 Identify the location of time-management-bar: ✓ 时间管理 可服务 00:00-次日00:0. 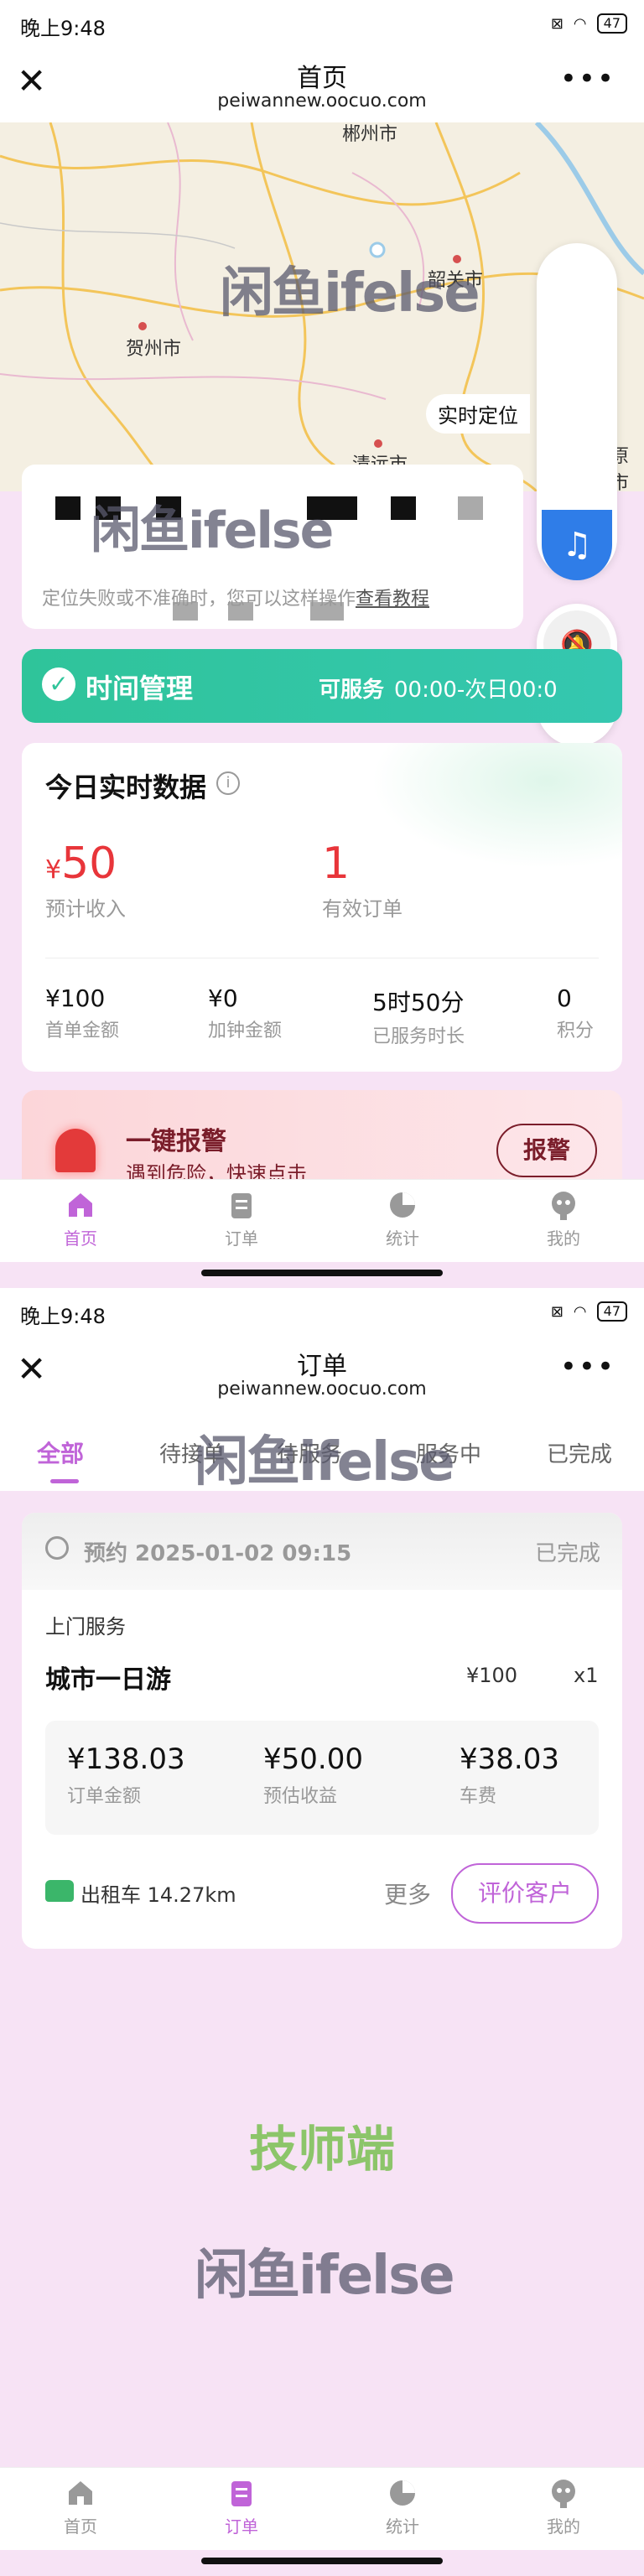
(322, 686).